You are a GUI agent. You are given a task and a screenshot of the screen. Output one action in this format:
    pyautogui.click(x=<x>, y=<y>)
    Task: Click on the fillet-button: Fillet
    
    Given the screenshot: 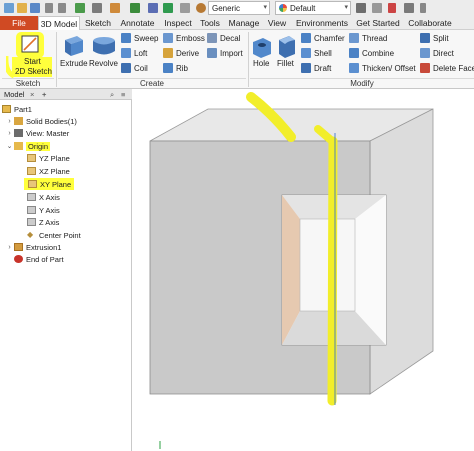 What is the action you would take?
    pyautogui.click(x=287, y=54)
    